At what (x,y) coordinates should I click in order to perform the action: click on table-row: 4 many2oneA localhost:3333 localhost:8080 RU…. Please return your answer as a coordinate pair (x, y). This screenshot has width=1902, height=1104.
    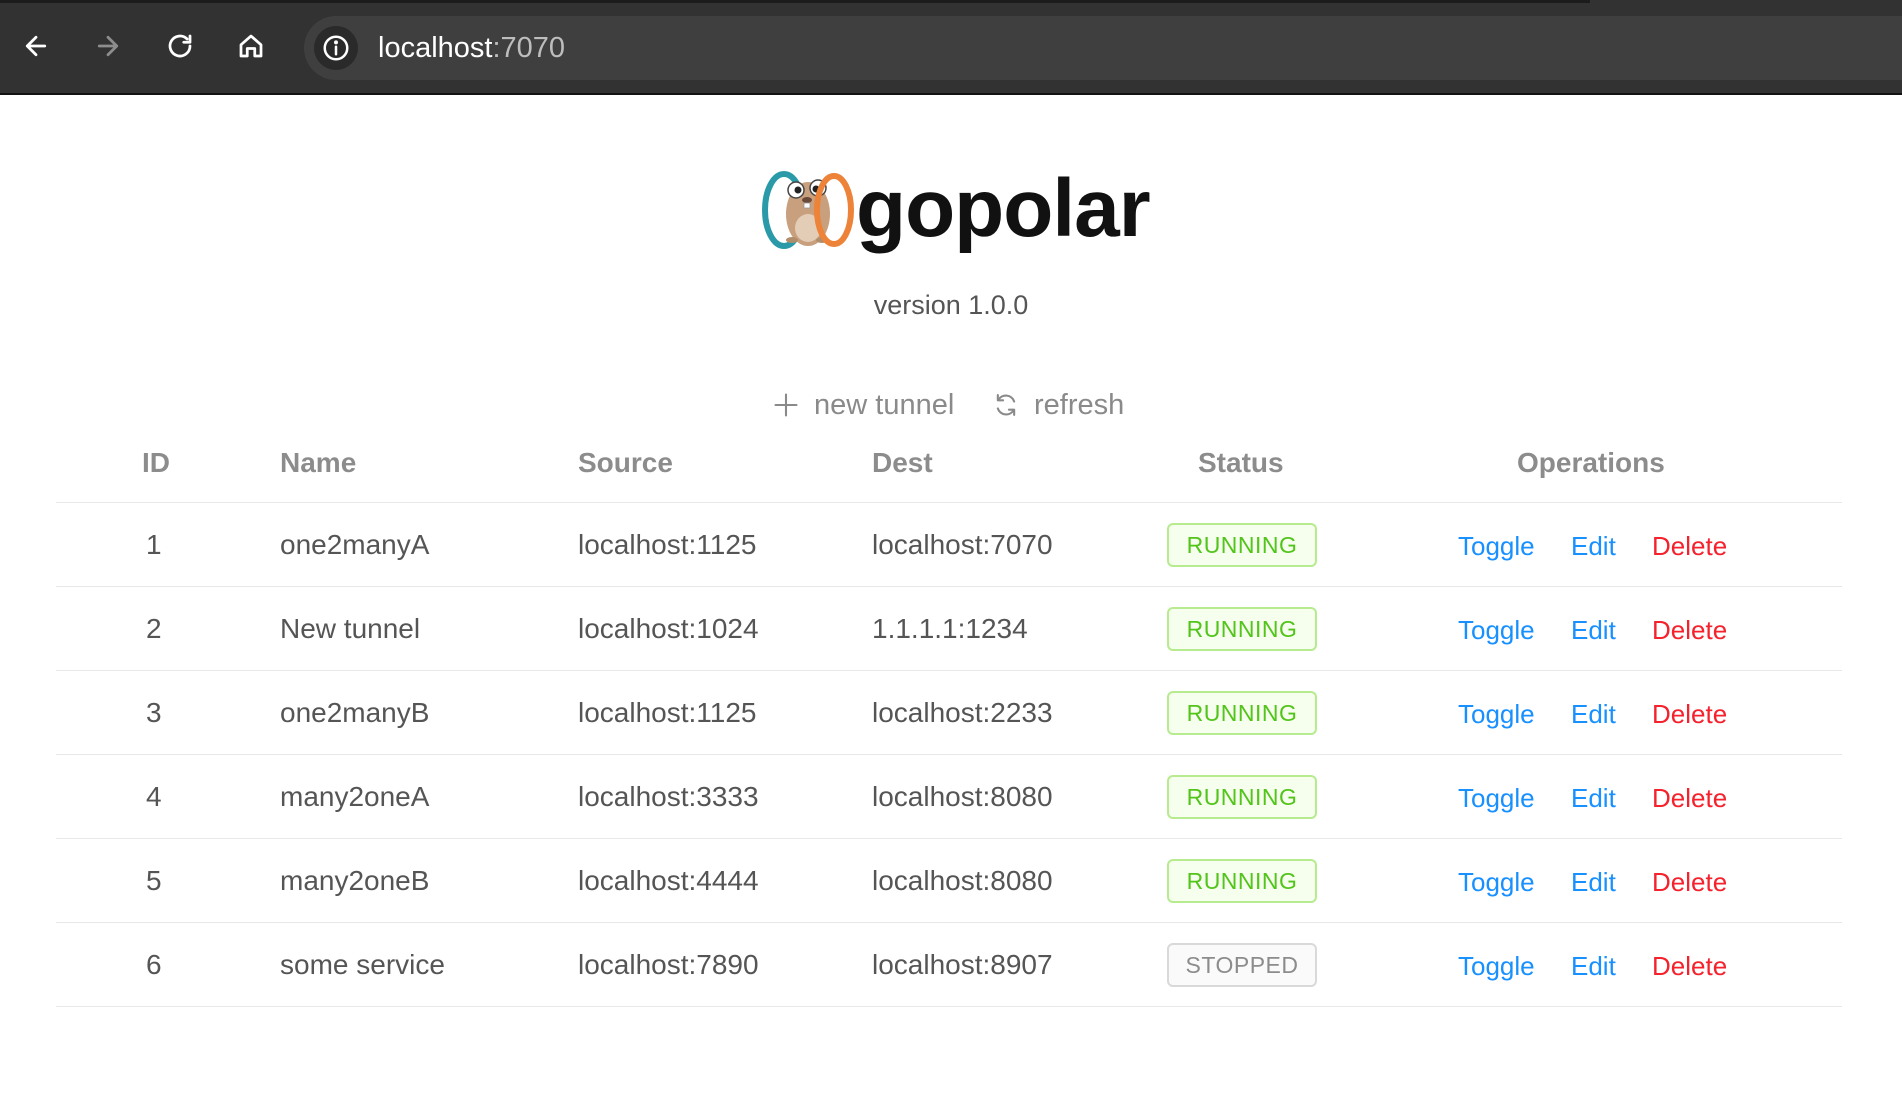
    Looking at the image, I should click on (949, 797).